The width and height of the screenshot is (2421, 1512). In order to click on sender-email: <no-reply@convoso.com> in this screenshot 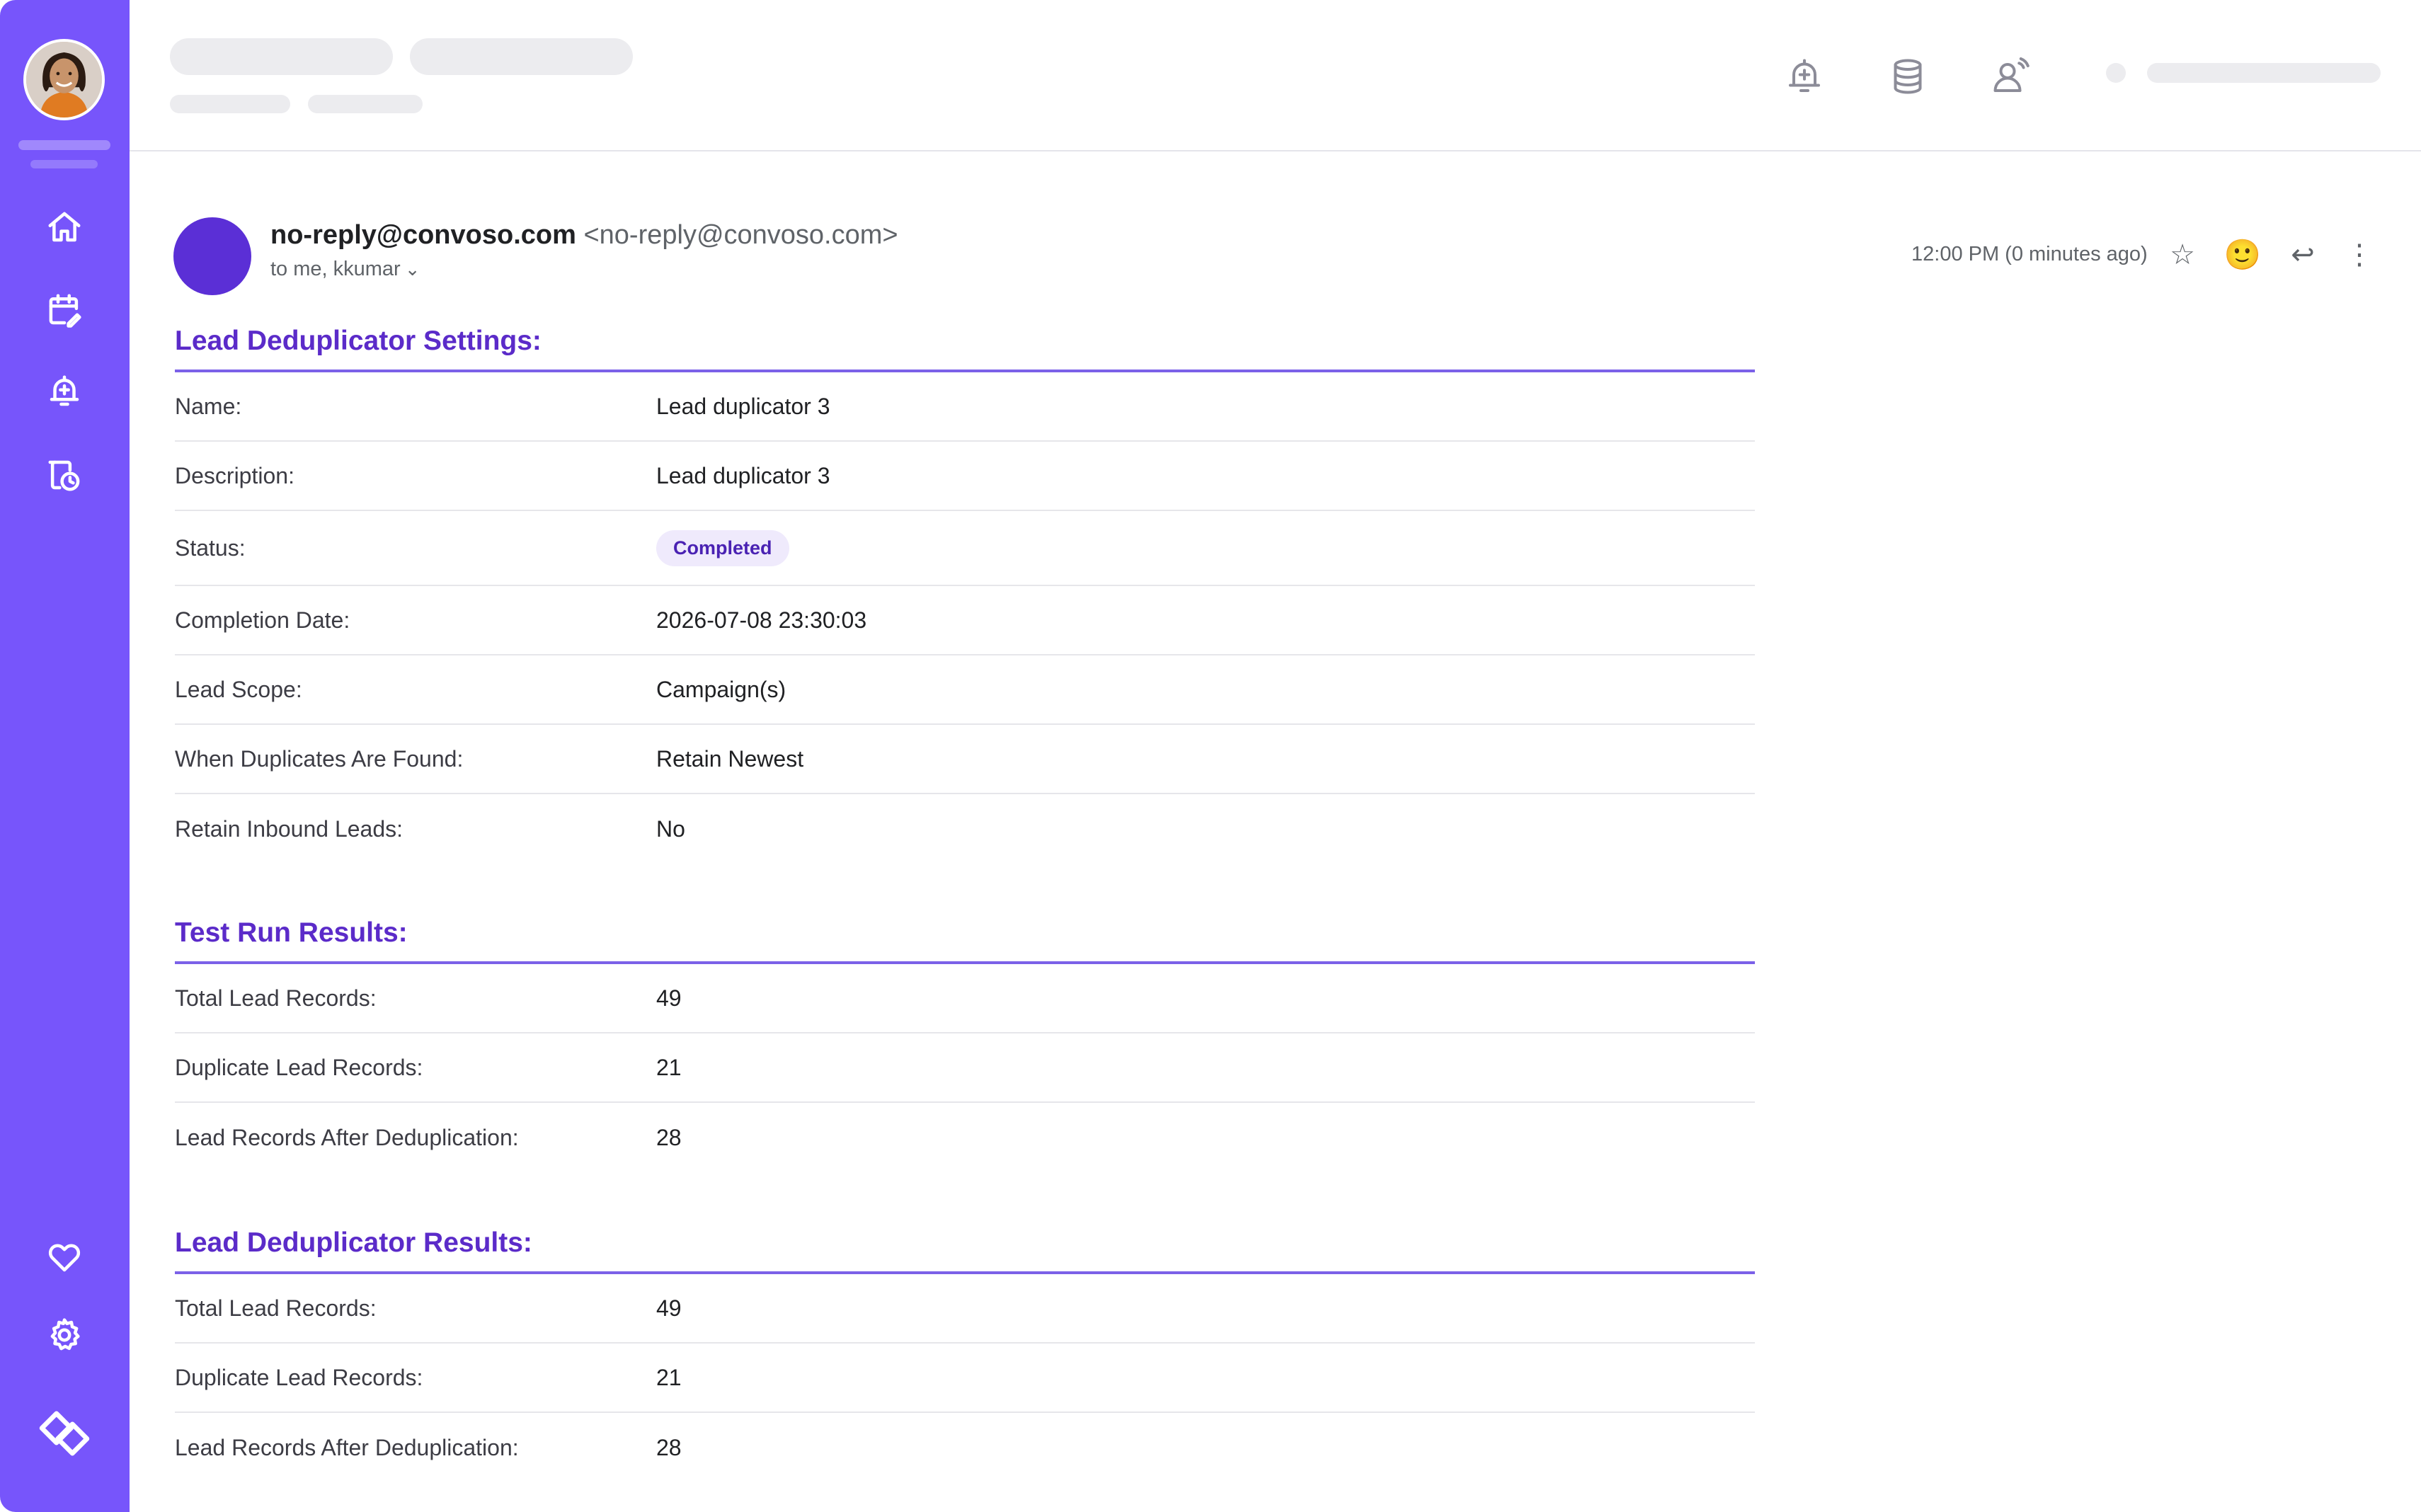, I will do `click(740, 235)`.